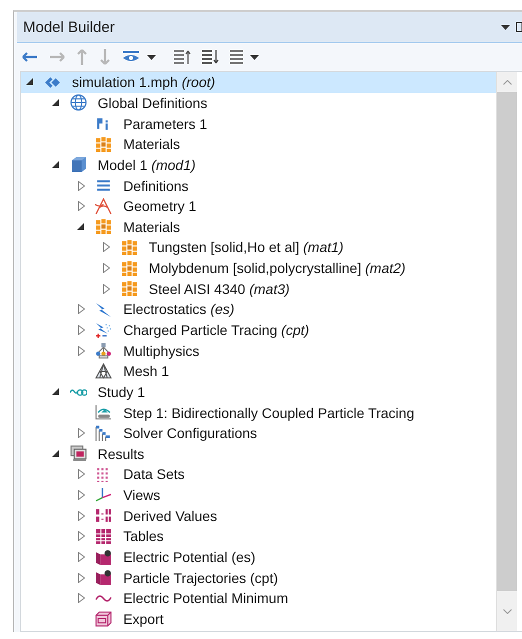 The image size is (522, 639). Describe the element at coordinates (258, 247) in the screenshot. I see `tree-item: Tungsten [solid,Ho et al] (mat1)` at that location.